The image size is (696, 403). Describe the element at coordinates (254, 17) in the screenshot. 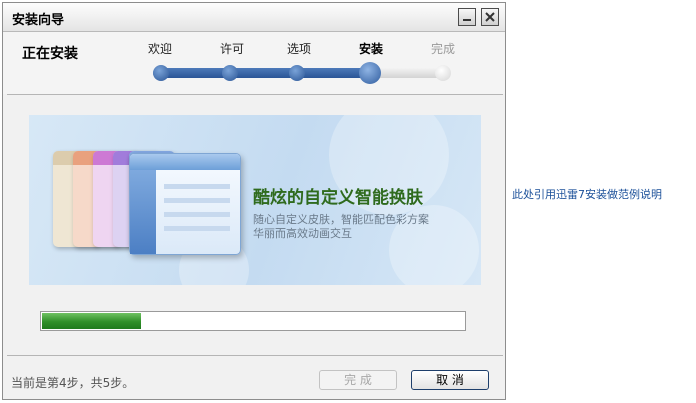

I see `title-bar: 安装向导` at that location.